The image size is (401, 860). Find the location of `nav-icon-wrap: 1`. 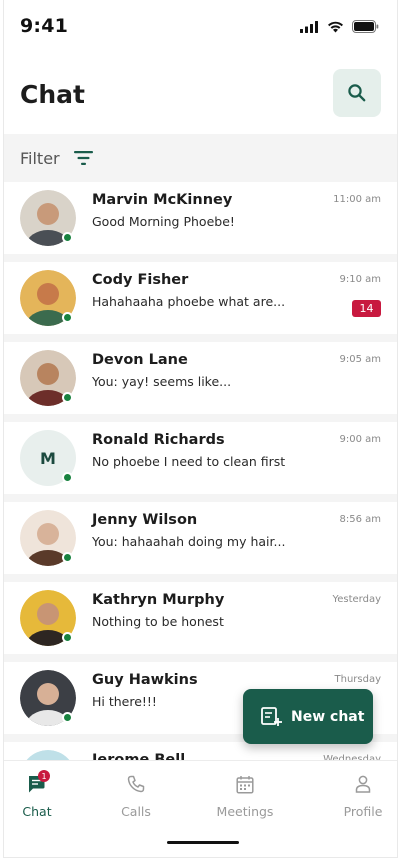

nav-icon-wrap: 1 is located at coordinates (40, 782).